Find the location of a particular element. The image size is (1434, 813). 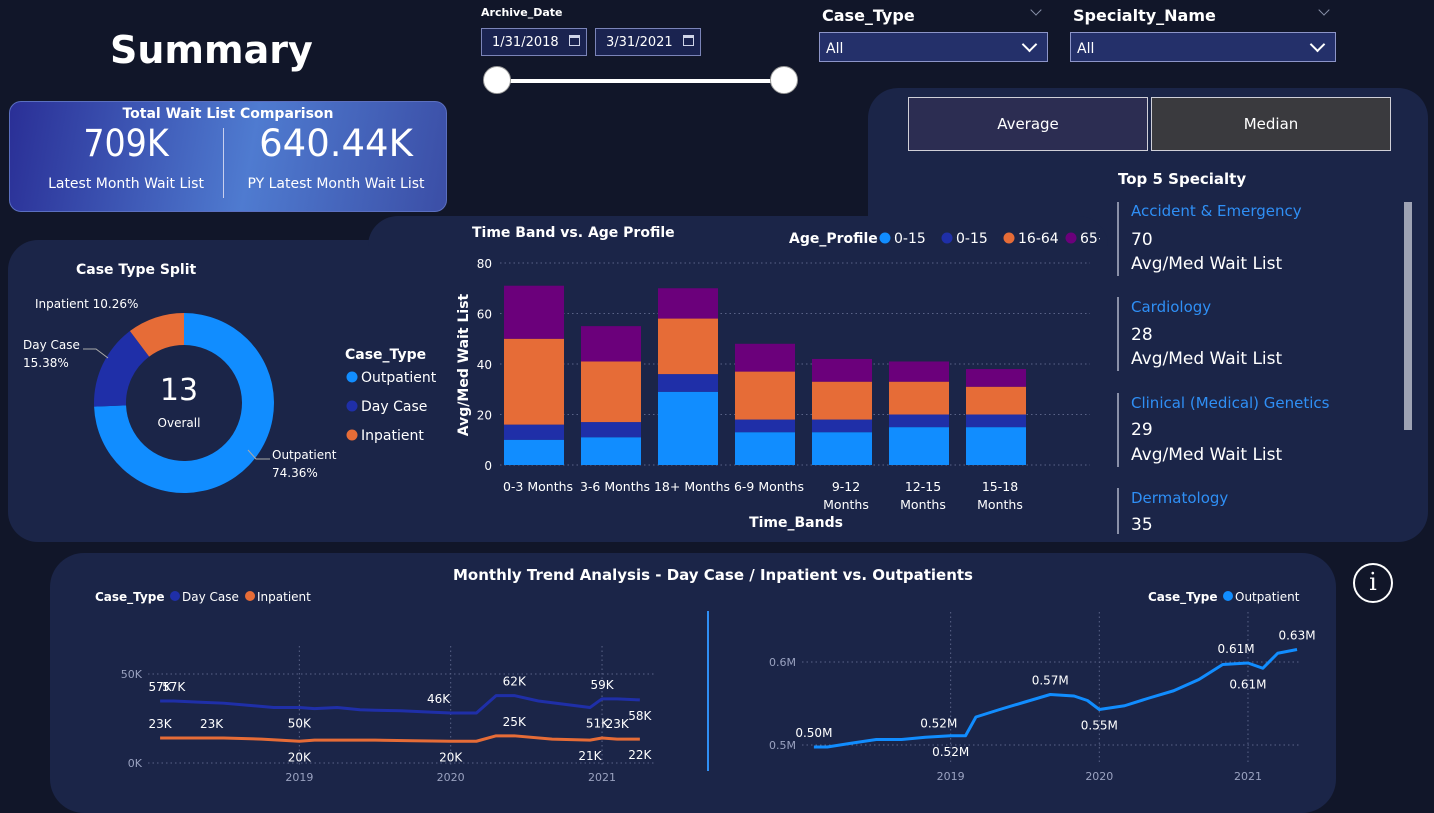

data-label: 50K is located at coordinates (300, 724).